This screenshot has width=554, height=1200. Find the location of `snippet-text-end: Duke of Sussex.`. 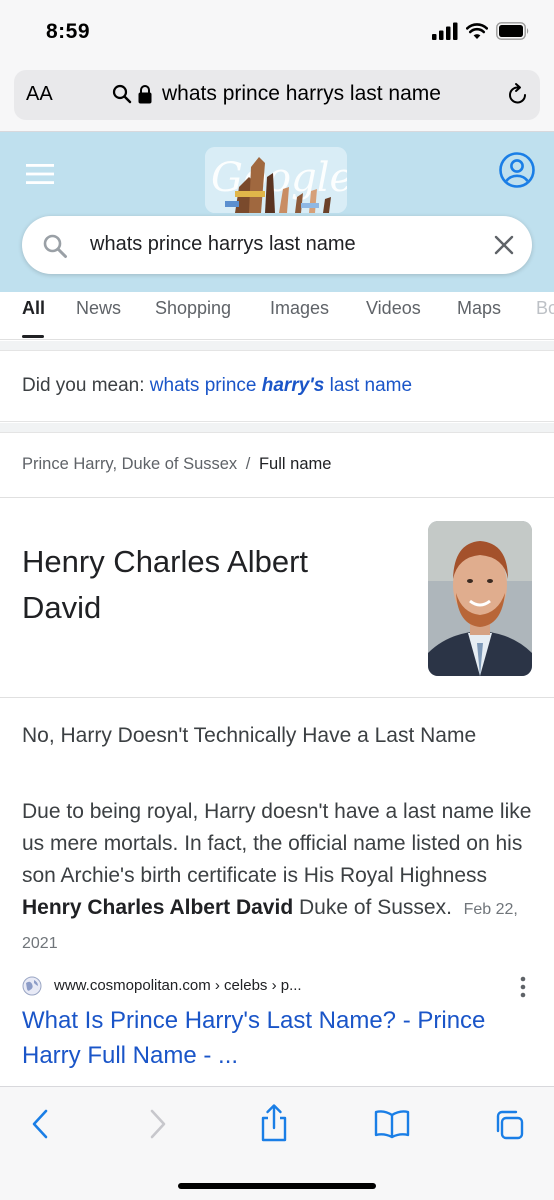

snippet-text-end: Duke of Sussex. is located at coordinates (372, 907).